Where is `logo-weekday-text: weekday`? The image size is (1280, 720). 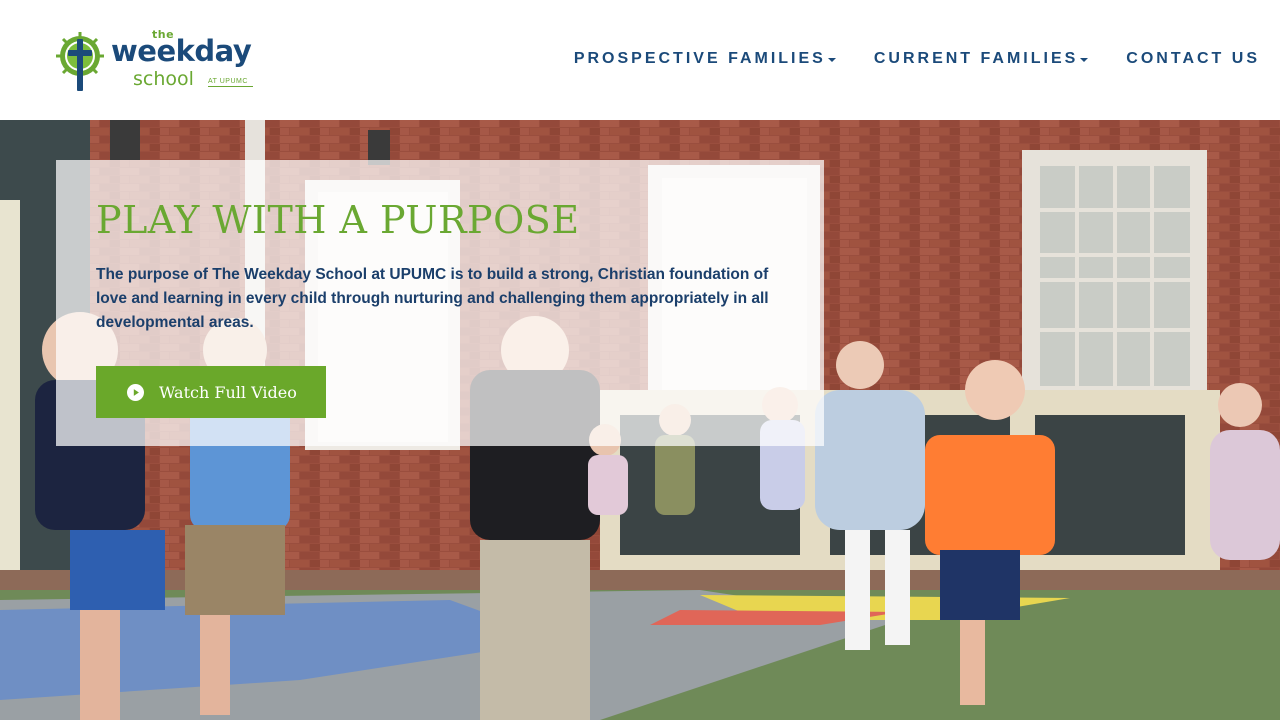 logo-weekday-text: weekday is located at coordinates (181, 51).